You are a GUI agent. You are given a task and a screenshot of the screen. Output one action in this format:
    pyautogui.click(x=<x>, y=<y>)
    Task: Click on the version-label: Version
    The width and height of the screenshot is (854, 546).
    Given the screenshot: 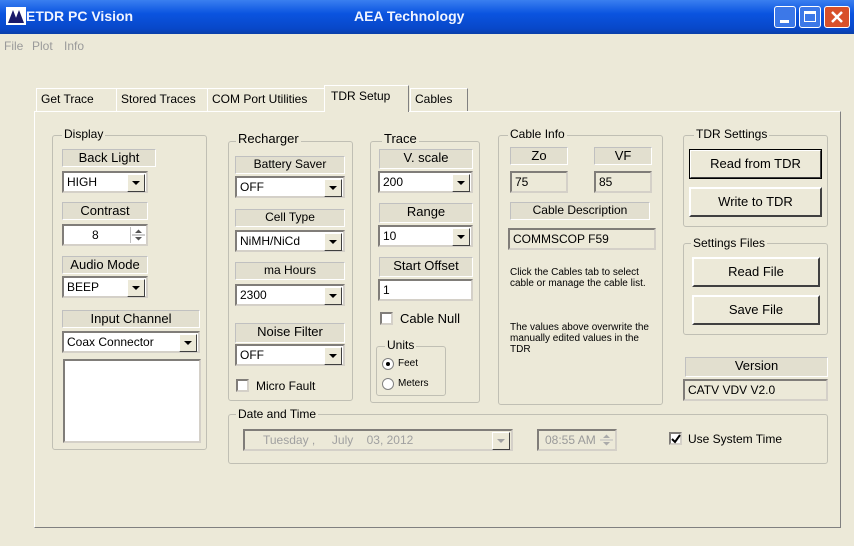 What is the action you would take?
    pyautogui.click(x=756, y=367)
    